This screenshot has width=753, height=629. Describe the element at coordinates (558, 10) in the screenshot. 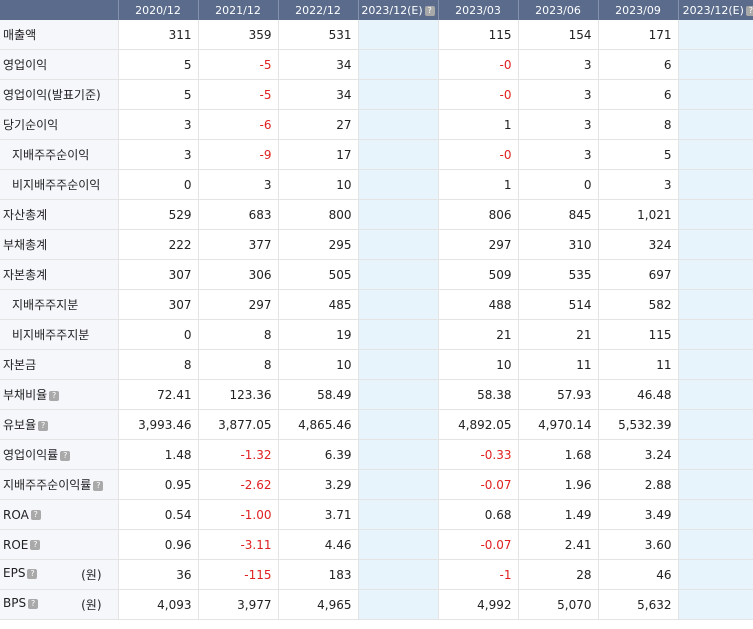

I see `column-header-label: 2023/06` at that location.